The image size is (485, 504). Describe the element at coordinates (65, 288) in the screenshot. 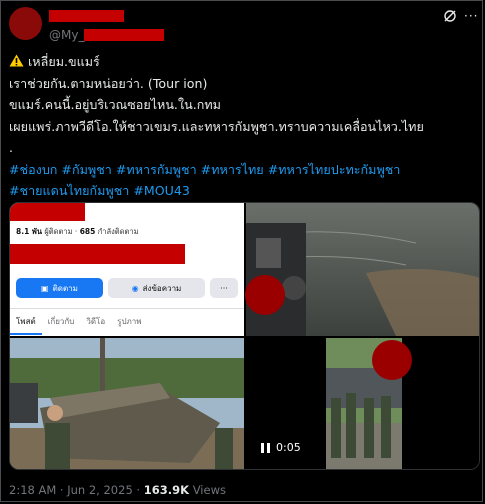

I see `fb-follow-label: ติดตาม` at that location.